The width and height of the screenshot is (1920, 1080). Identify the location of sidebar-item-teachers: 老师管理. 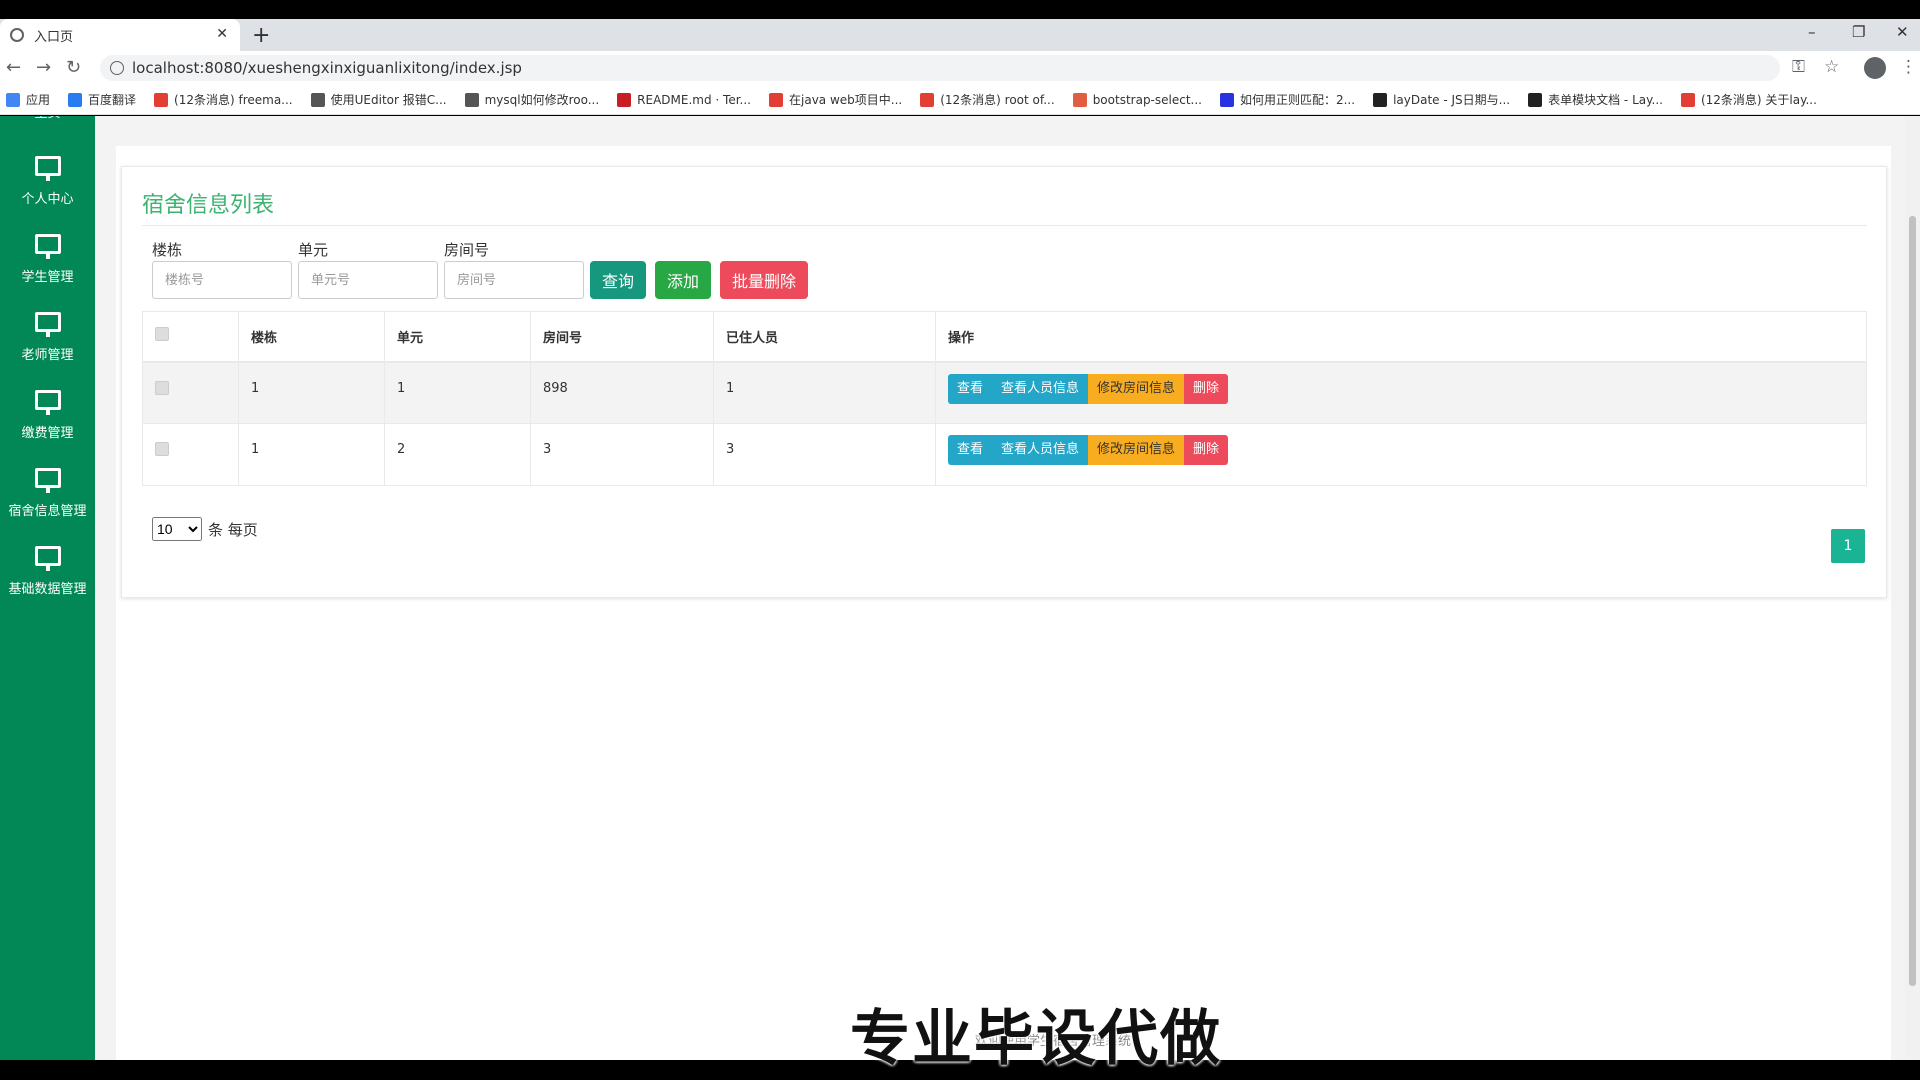
(47, 347).